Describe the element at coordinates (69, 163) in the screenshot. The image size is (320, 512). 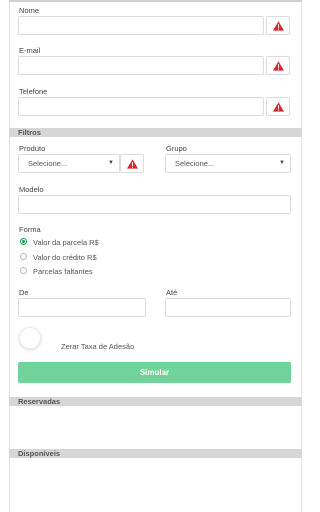
I see `produto-select: Selecione... ▼` at that location.